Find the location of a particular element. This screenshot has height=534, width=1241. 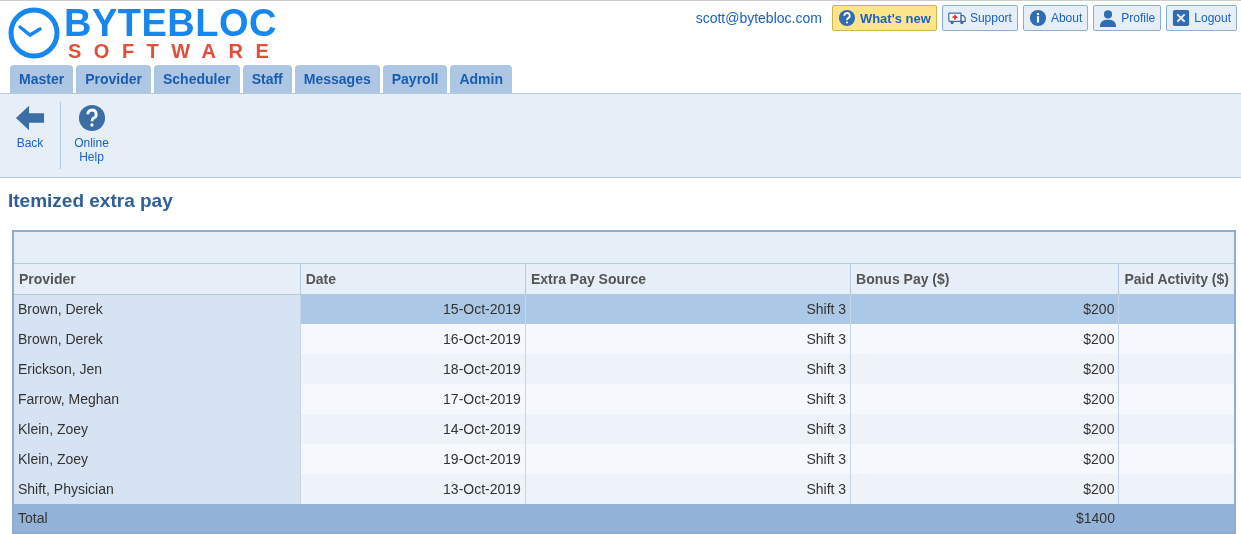

back-arrow-icon is located at coordinates (30, 118).